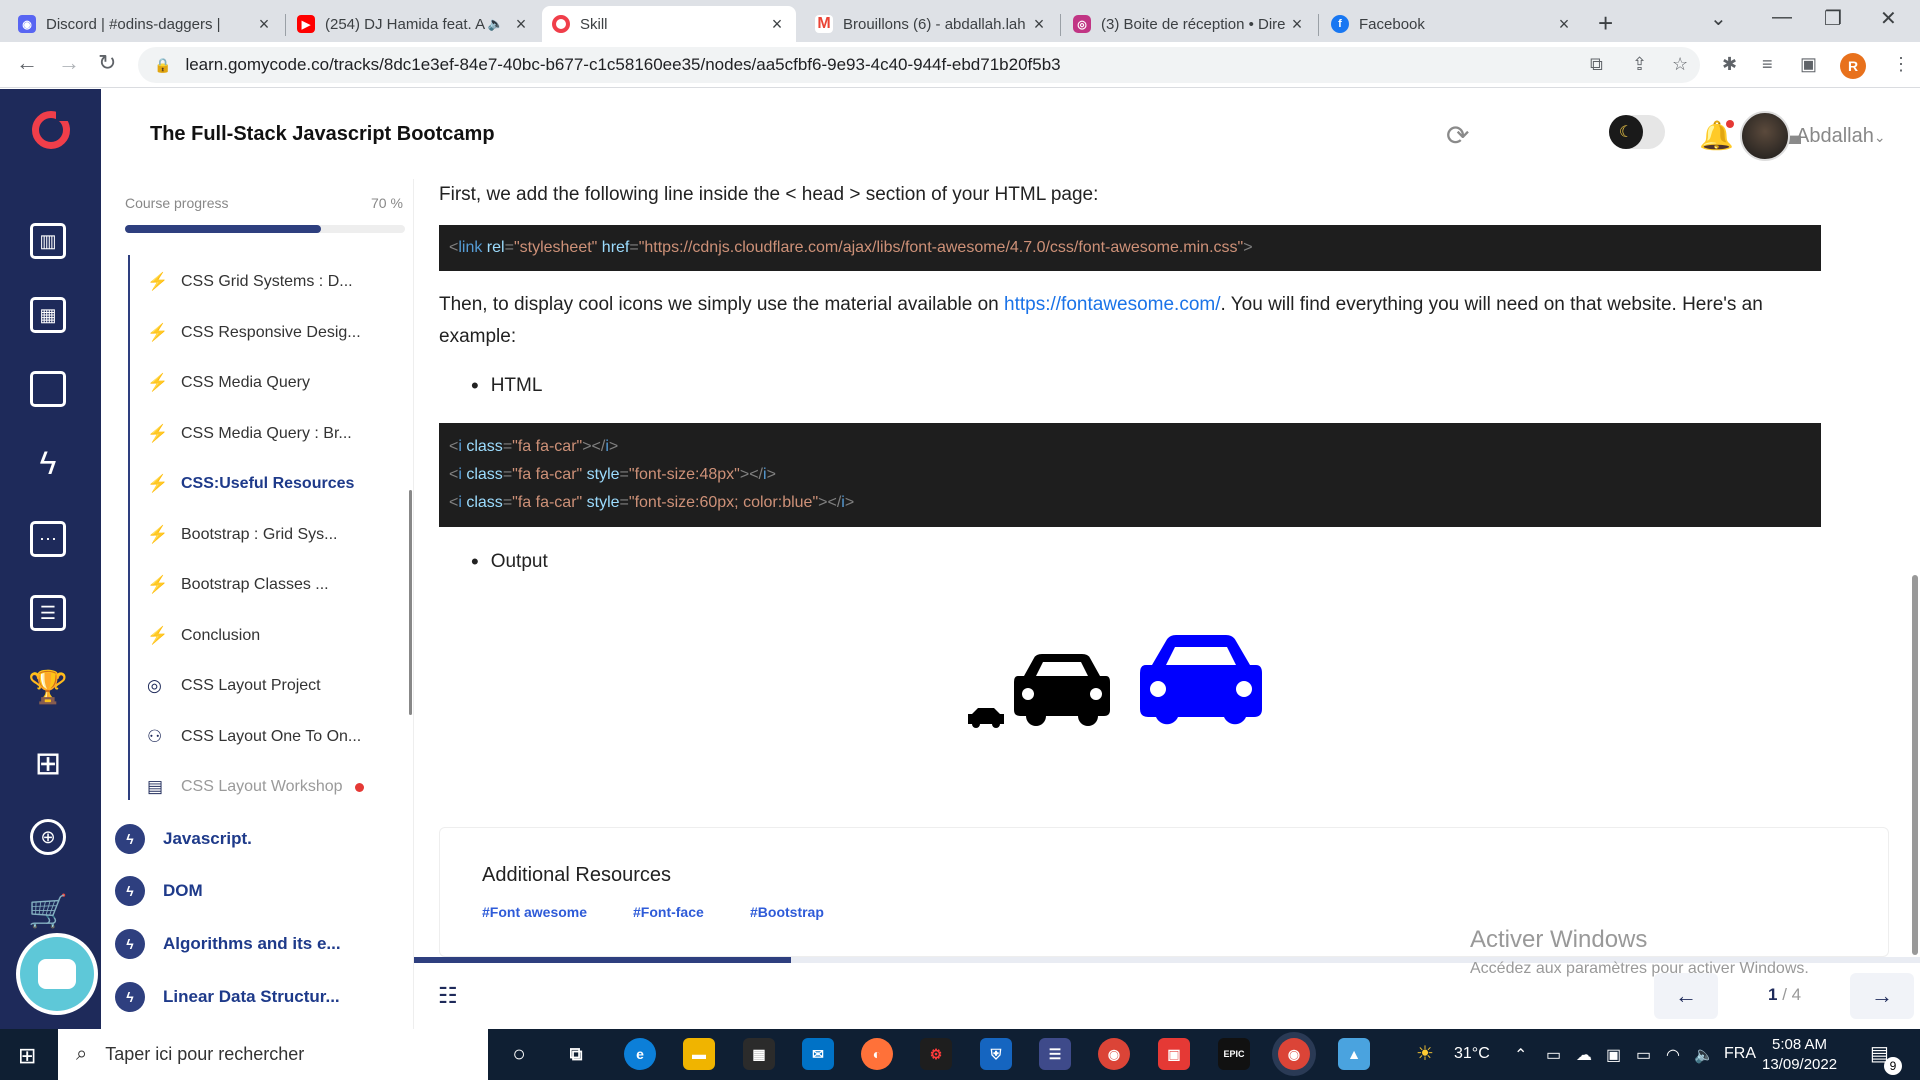 The width and height of the screenshot is (1920, 1080). What do you see at coordinates (1915, 765) in the screenshot?
I see `page-scrollbar` at bounding box center [1915, 765].